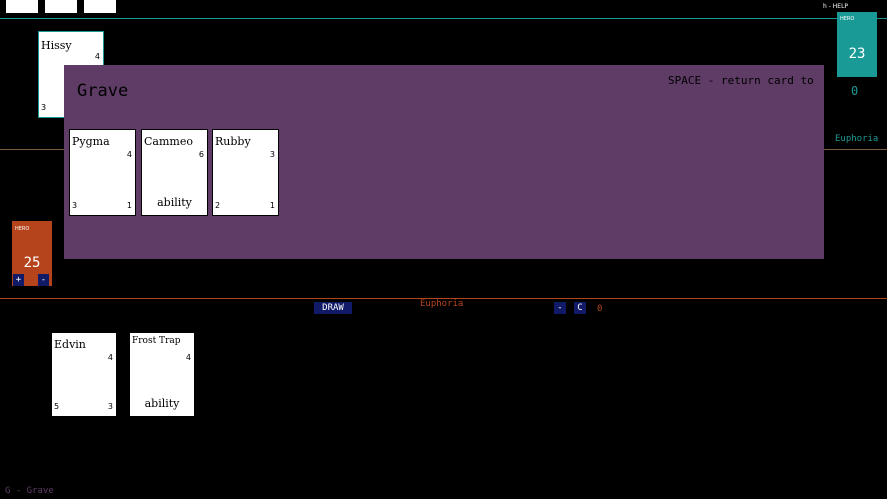 The image size is (887, 499). Describe the element at coordinates (560, 308) in the screenshot. I see `counter-minus-button: -` at that location.